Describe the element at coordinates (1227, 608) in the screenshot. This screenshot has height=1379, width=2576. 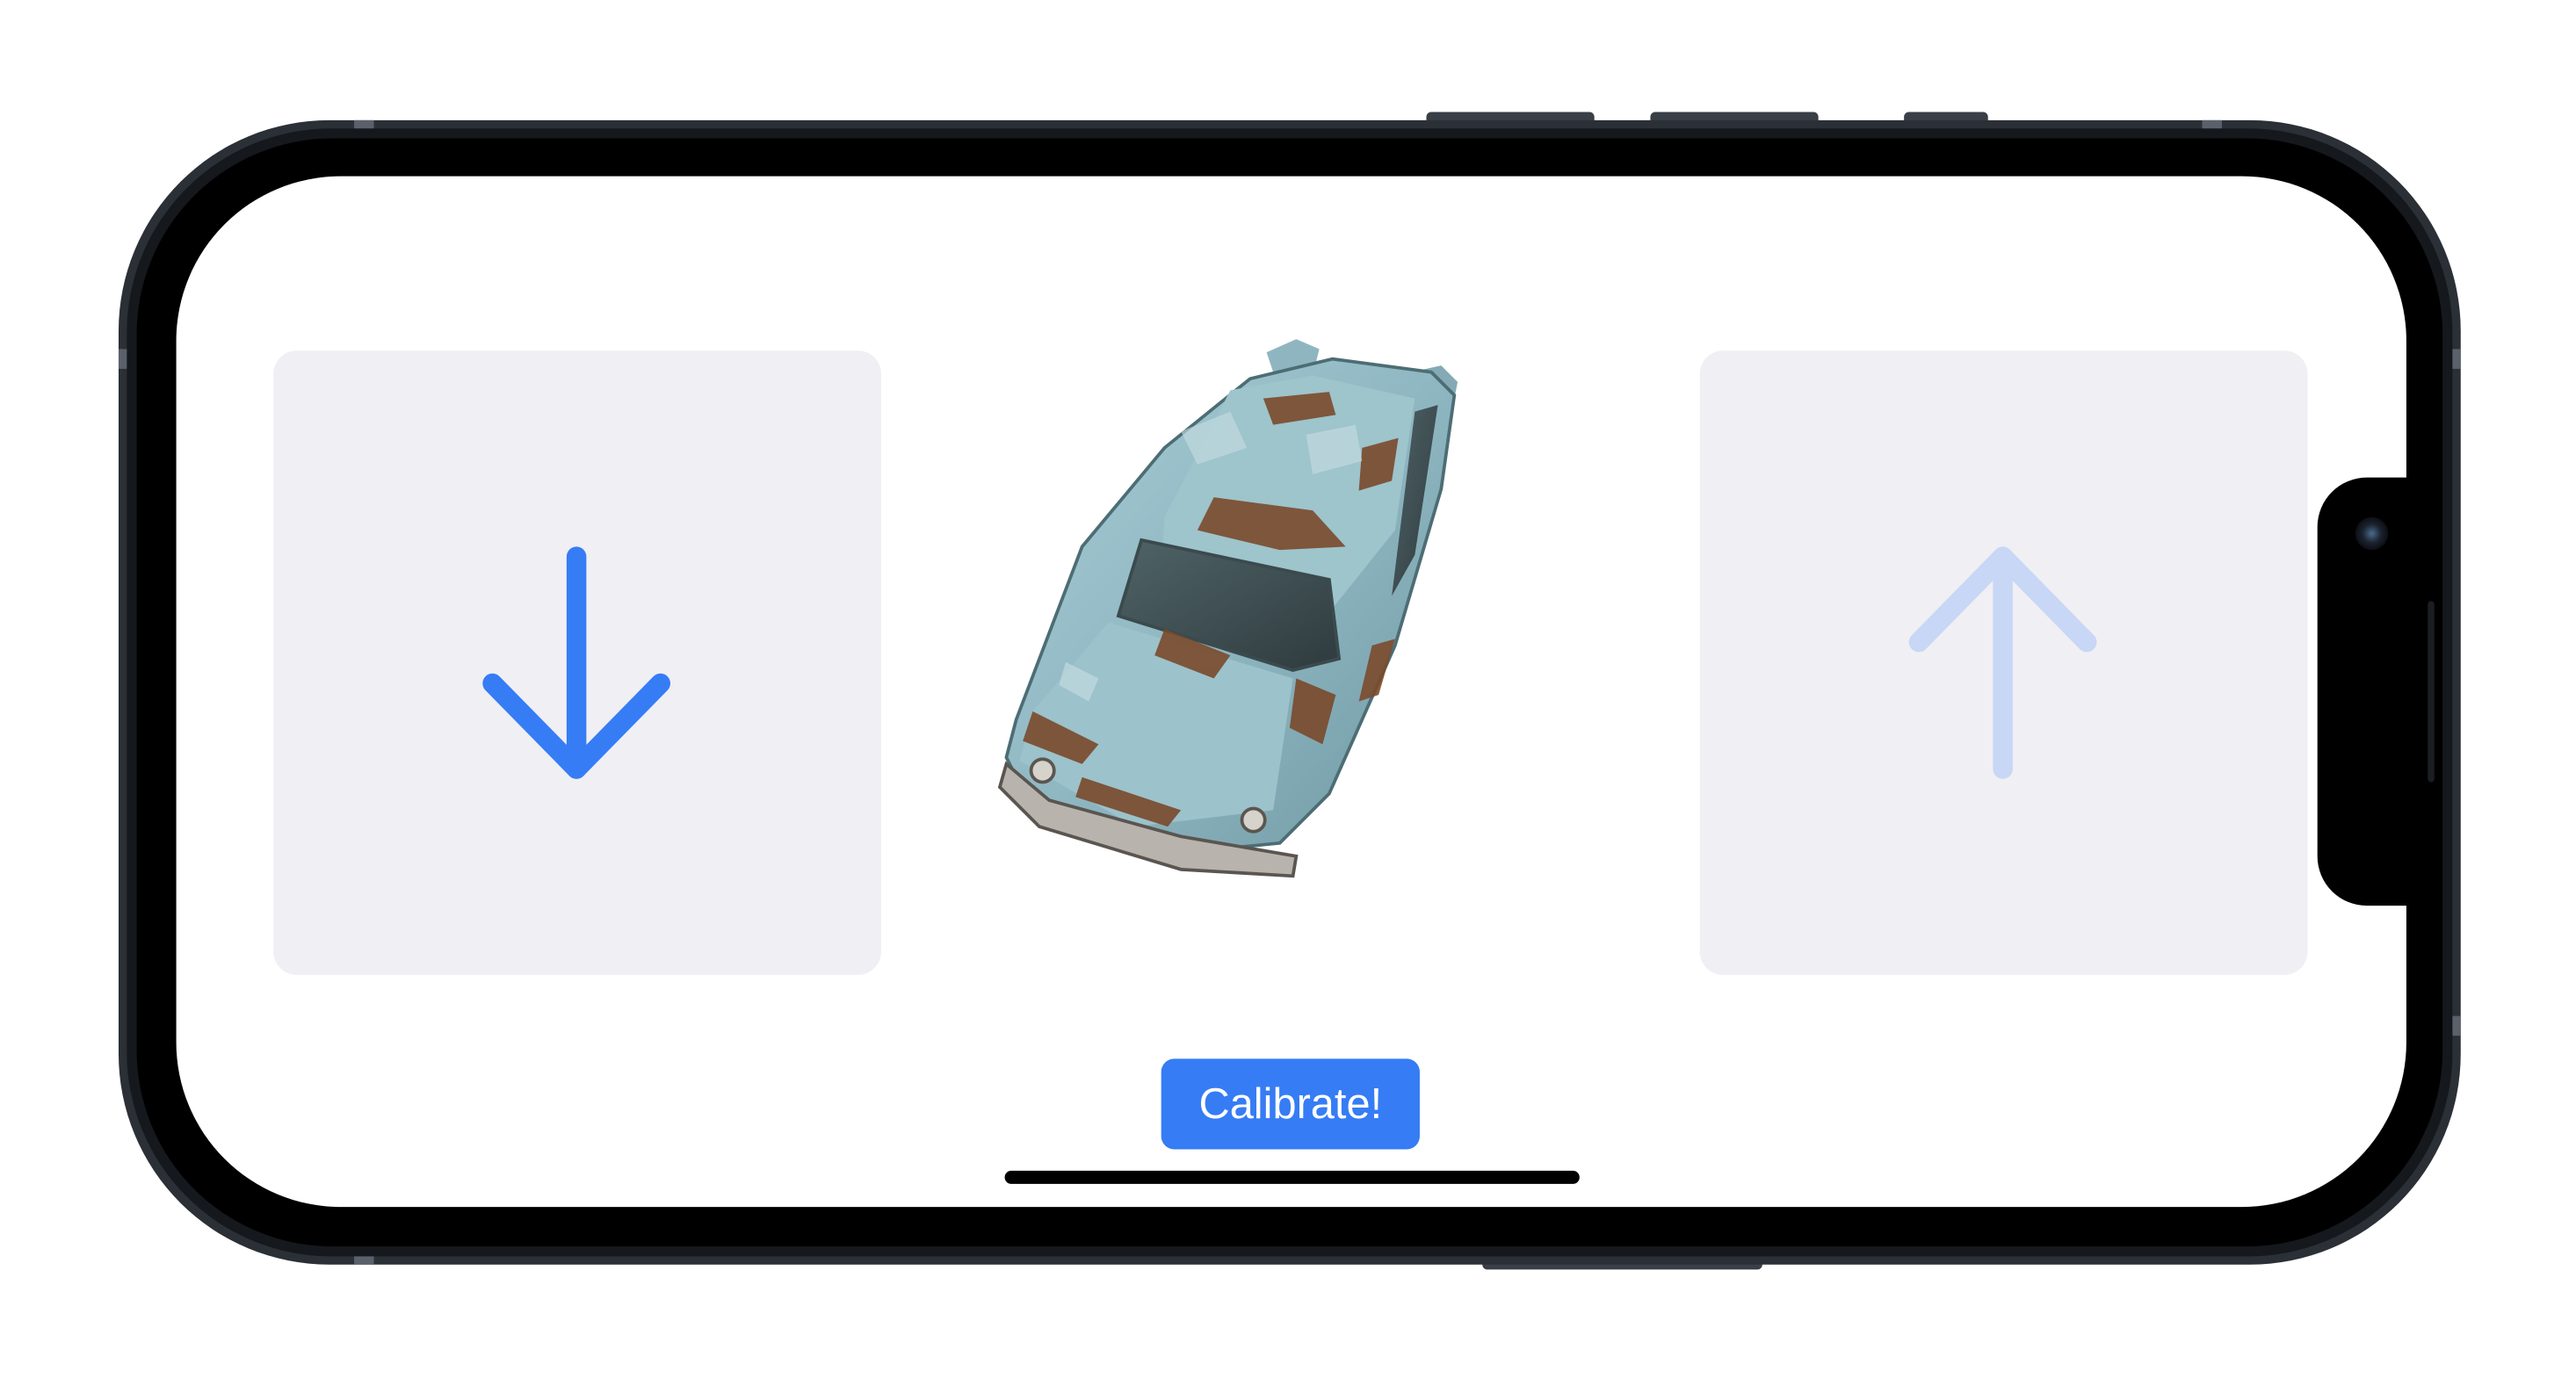
I see `rusty-car-model` at that location.